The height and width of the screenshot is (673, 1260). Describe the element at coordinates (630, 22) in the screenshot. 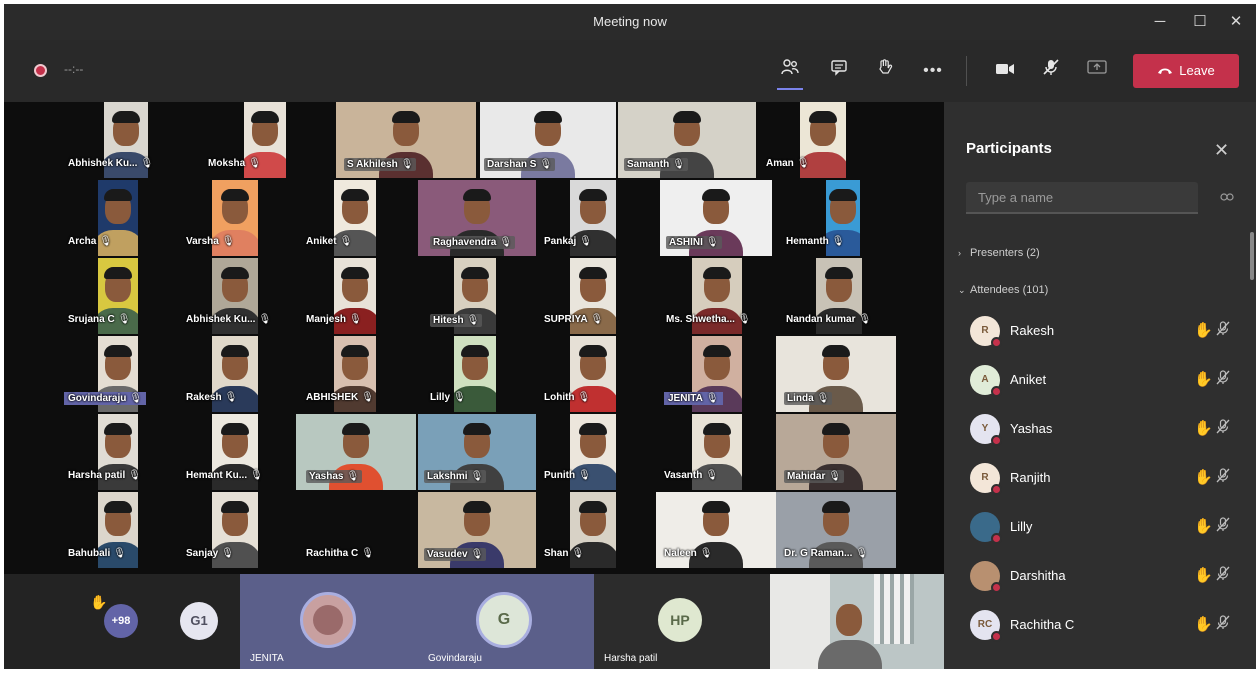

I see `title-bar: Meeting now ─ ☐ ✕` at that location.